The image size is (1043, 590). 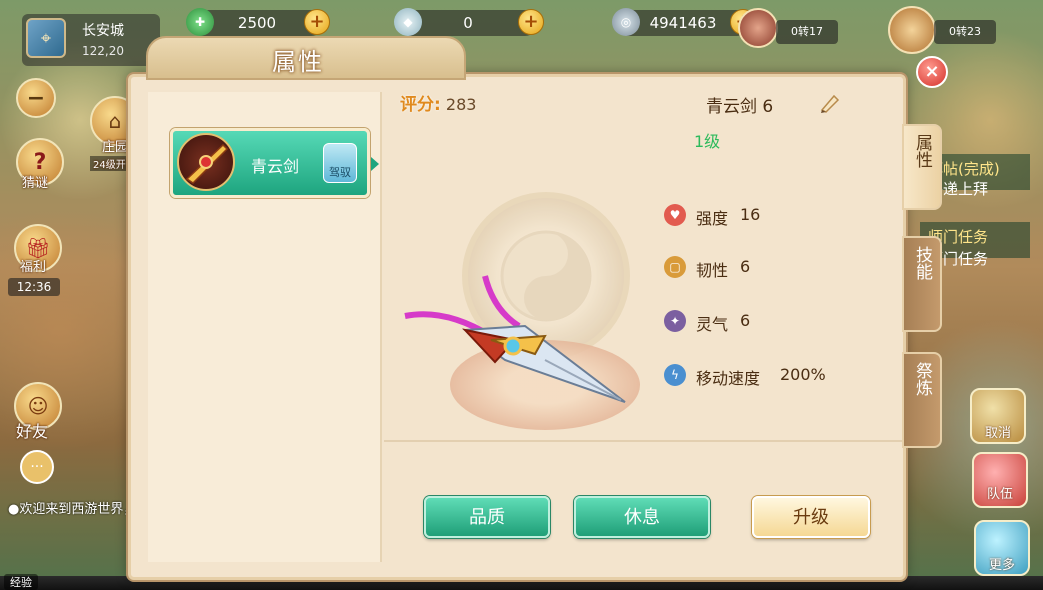 I want to click on stat-toughness: ▢ 韧性 6, so click(x=719, y=268).